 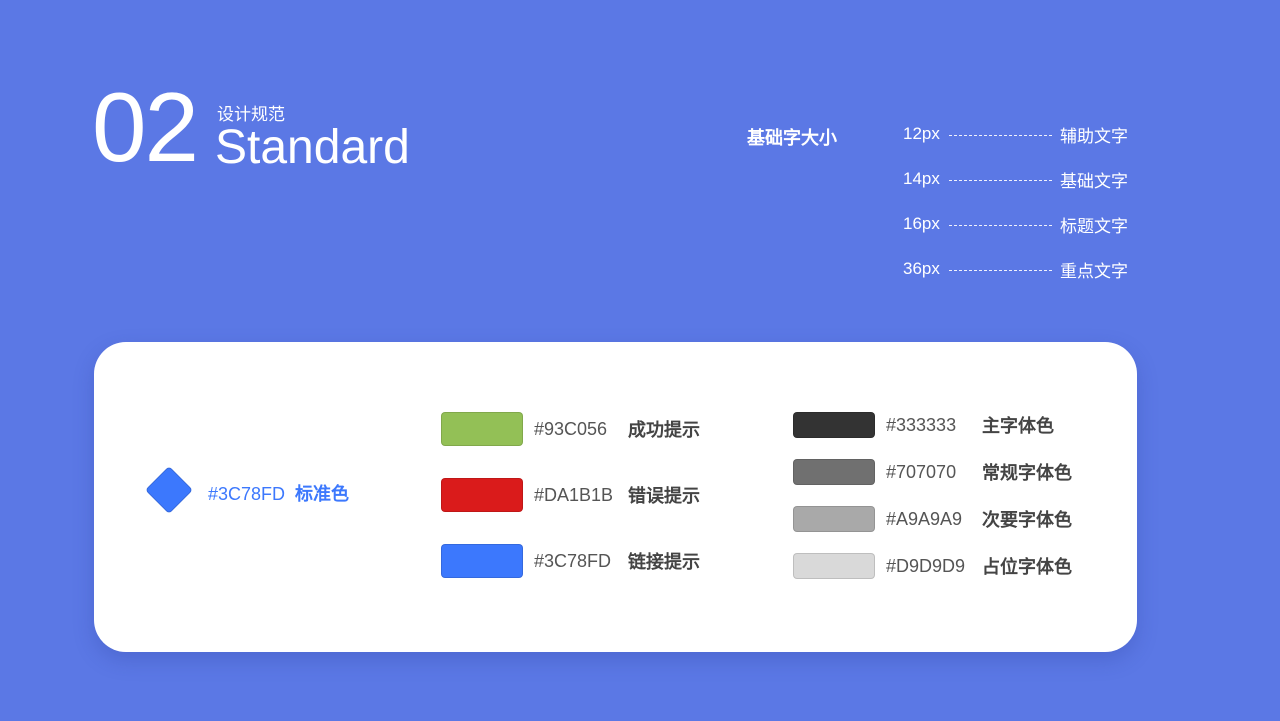 I want to click on font-size-label: 辅助文字, so click(x=1094, y=136).